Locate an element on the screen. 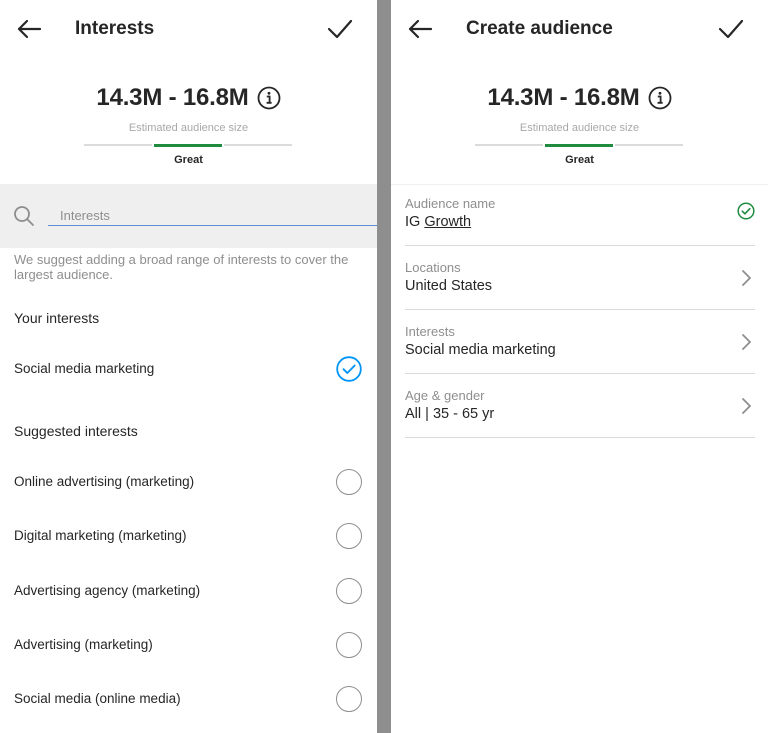  field-label: Age & gender is located at coordinates (445, 395).